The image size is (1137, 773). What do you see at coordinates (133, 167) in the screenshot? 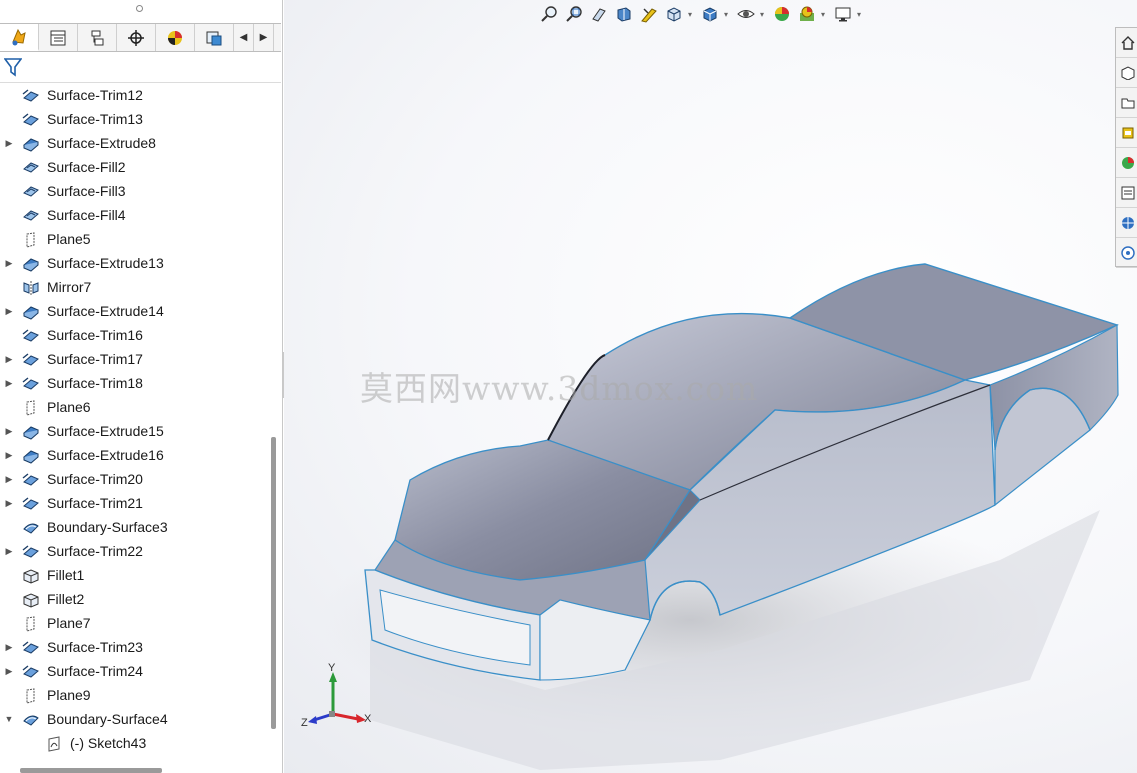
I see `tree-item: Surface-Fill2` at bounding box center [133, 167].